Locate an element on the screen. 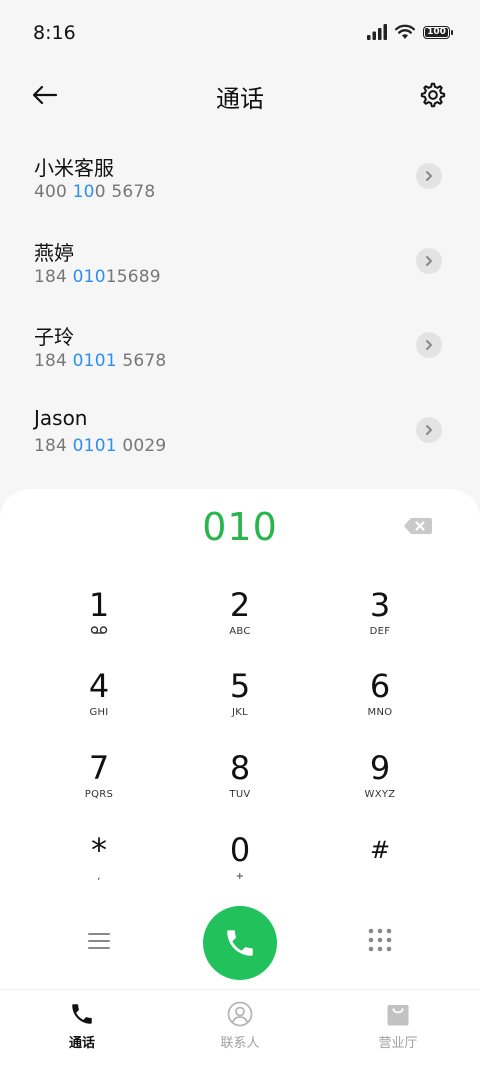  dial-actions is located at coordinates (240, 943).